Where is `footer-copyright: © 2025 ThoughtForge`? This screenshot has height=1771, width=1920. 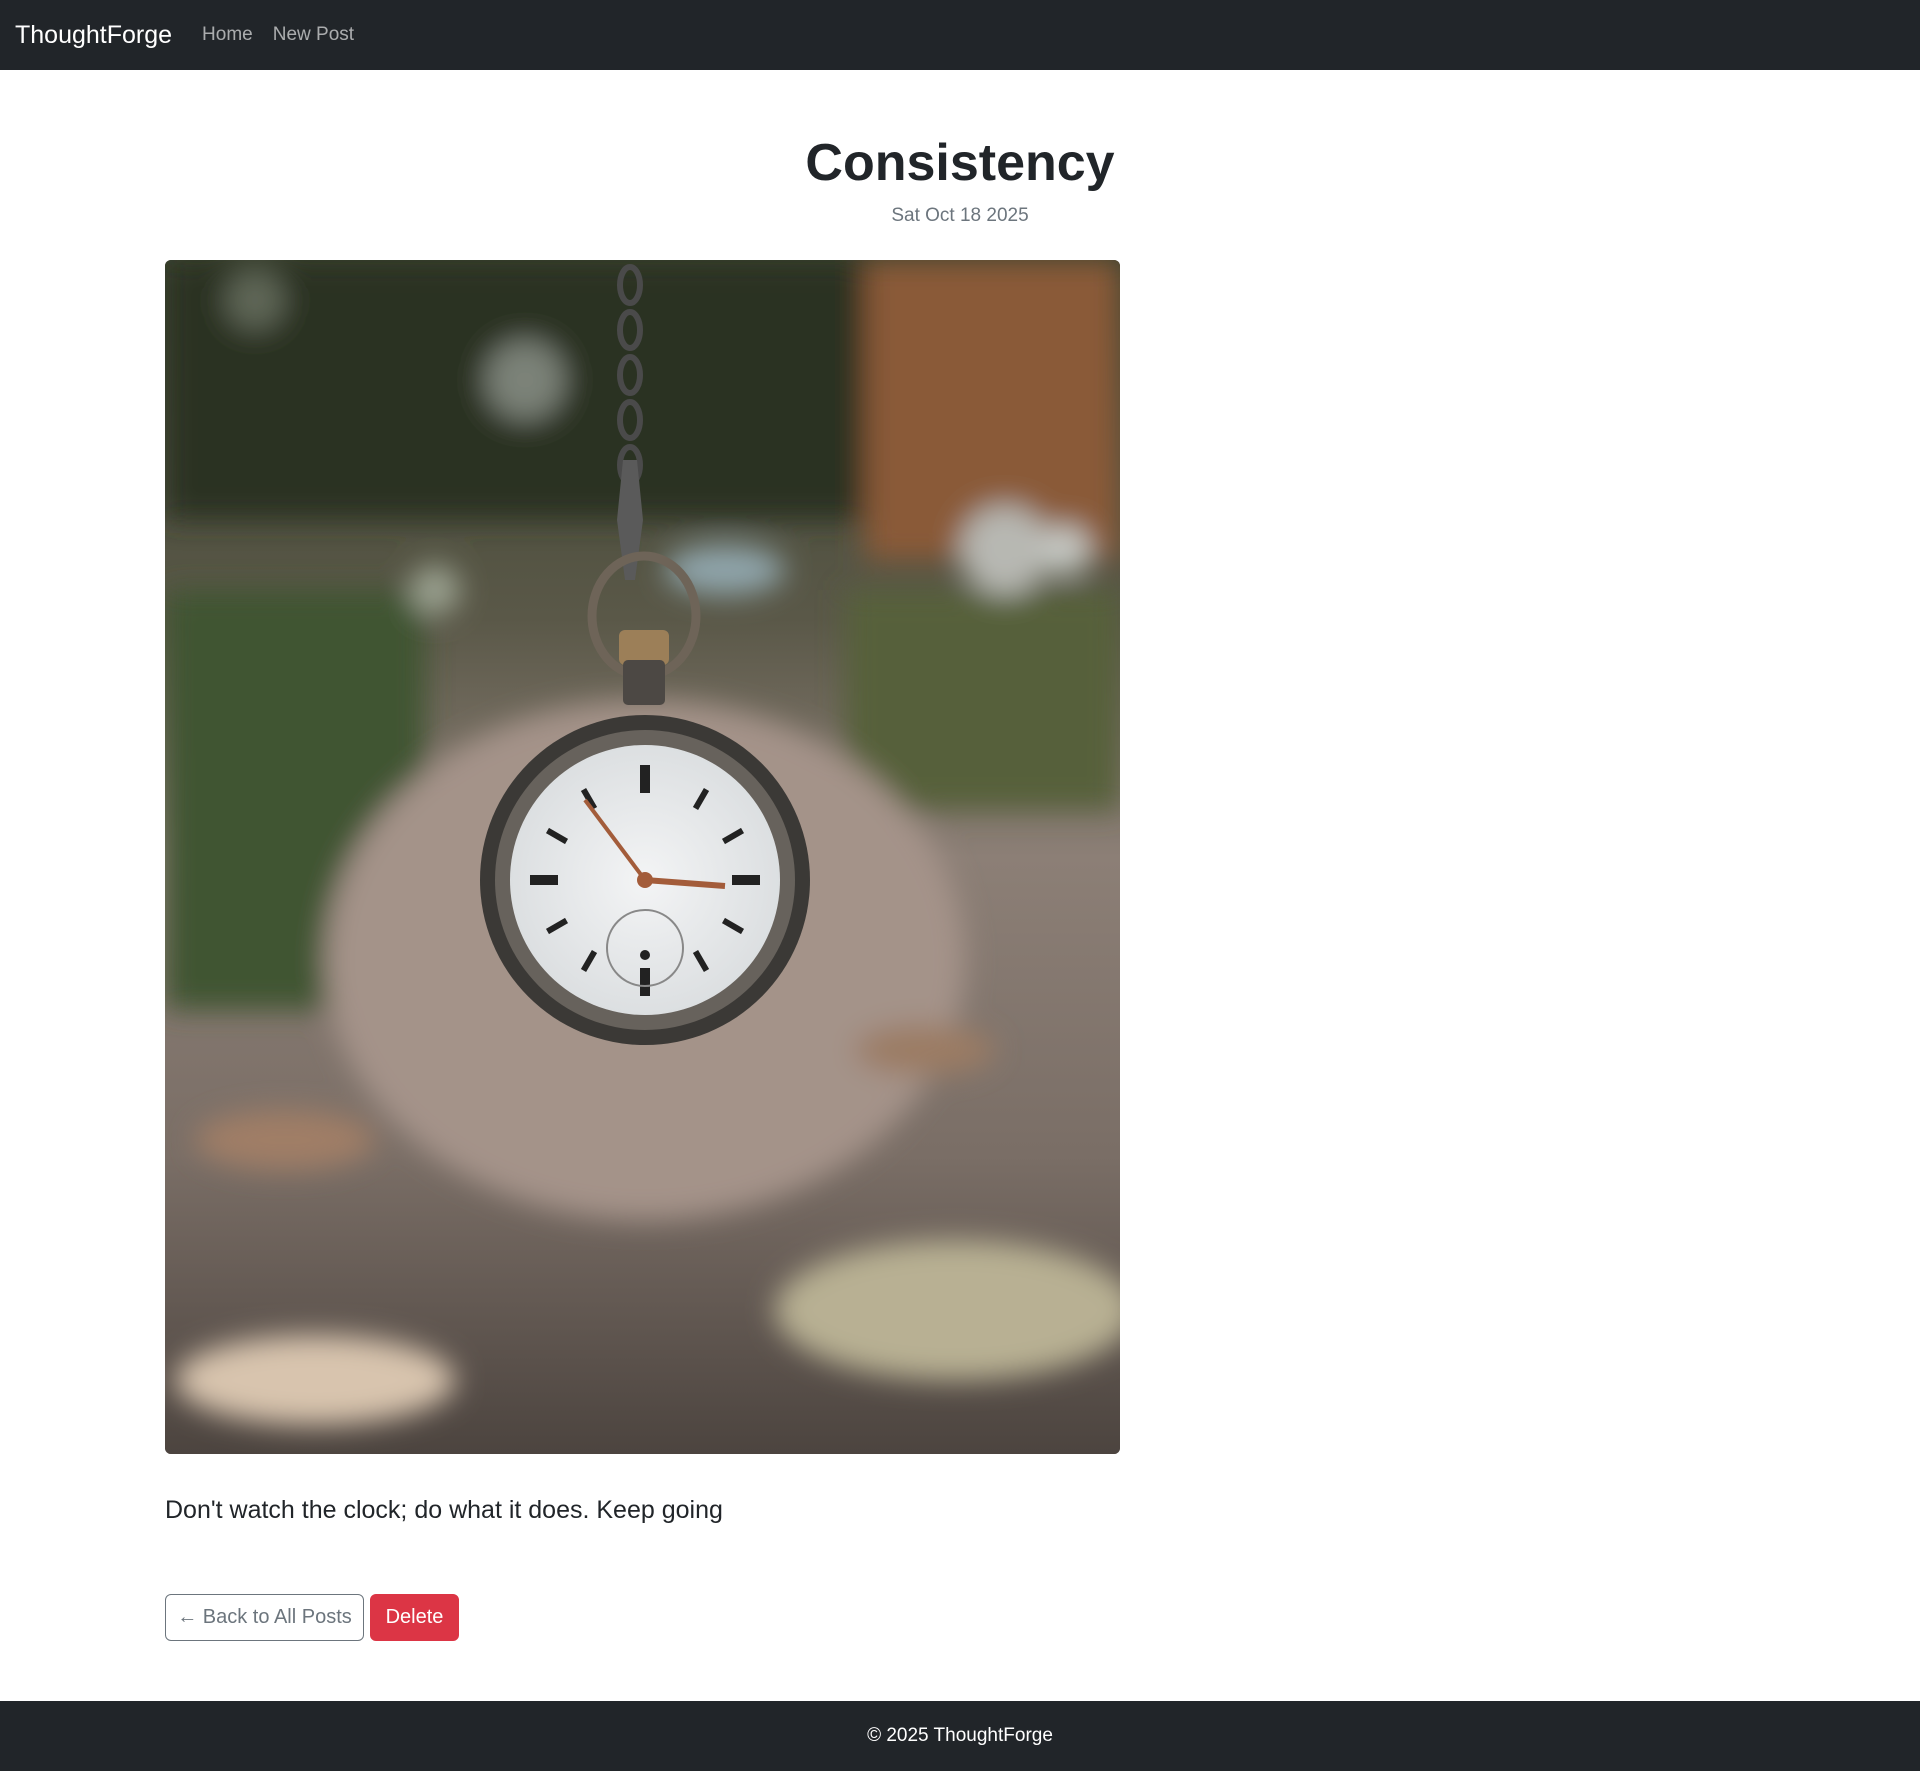
footer-copyright: © 2025 ThoughtForge is located at coordinates (960, 1735).